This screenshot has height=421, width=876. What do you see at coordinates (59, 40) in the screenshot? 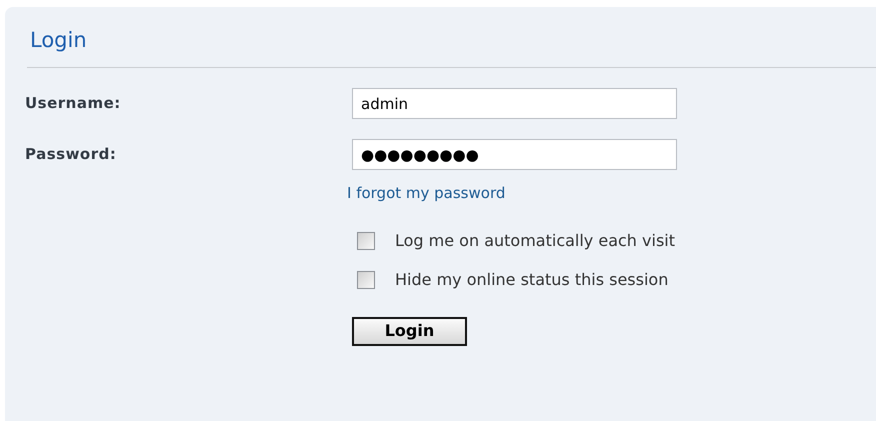
I see `panel-title: Login` at bounding box center [59, 40].